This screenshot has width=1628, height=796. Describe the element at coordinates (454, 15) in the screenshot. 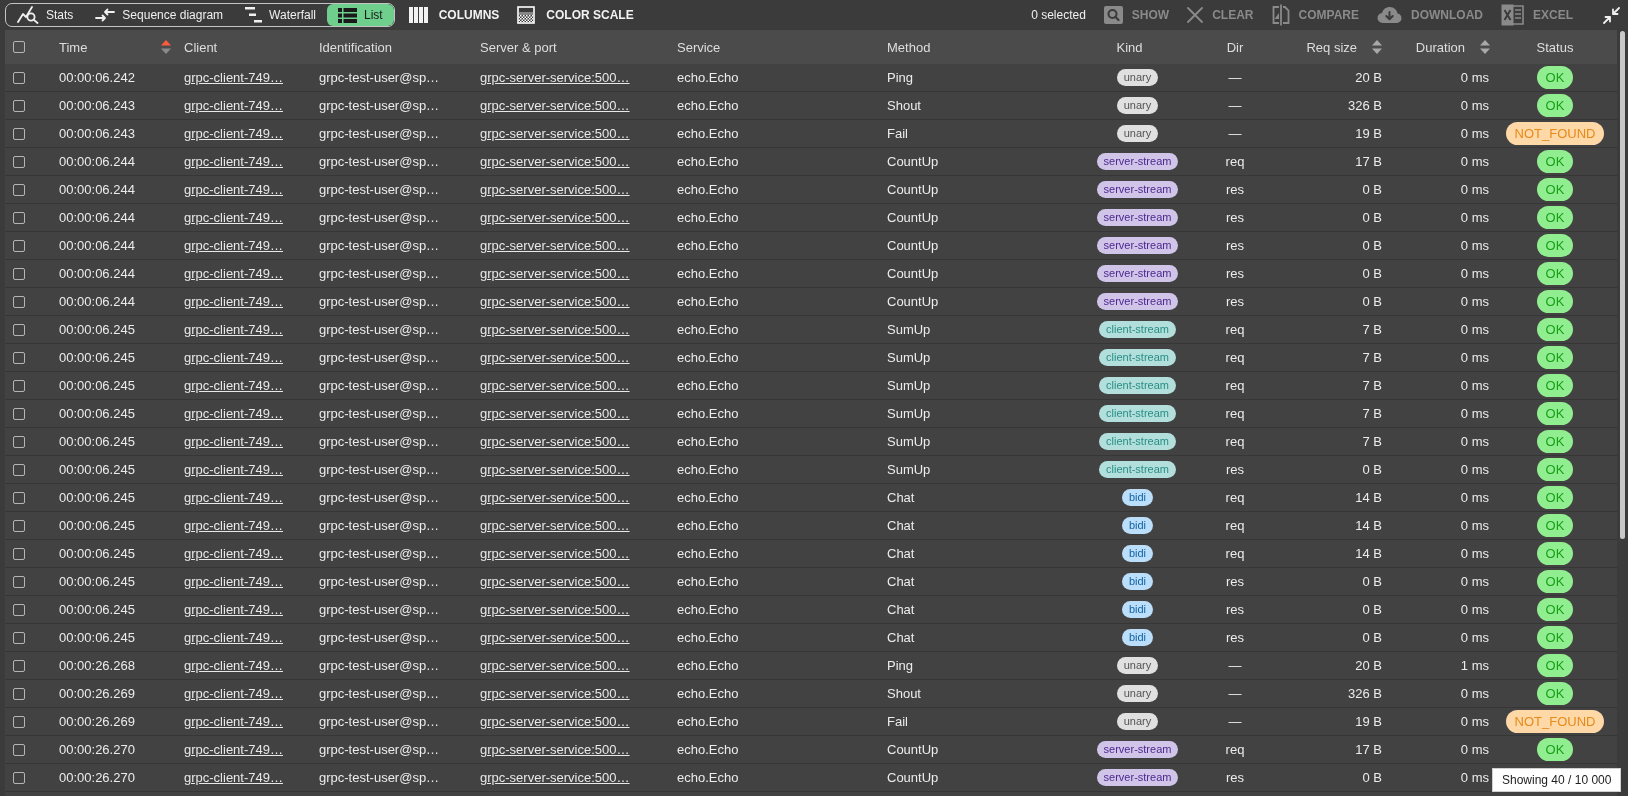

I see `toolbar-button: COLUMNS` at that location.